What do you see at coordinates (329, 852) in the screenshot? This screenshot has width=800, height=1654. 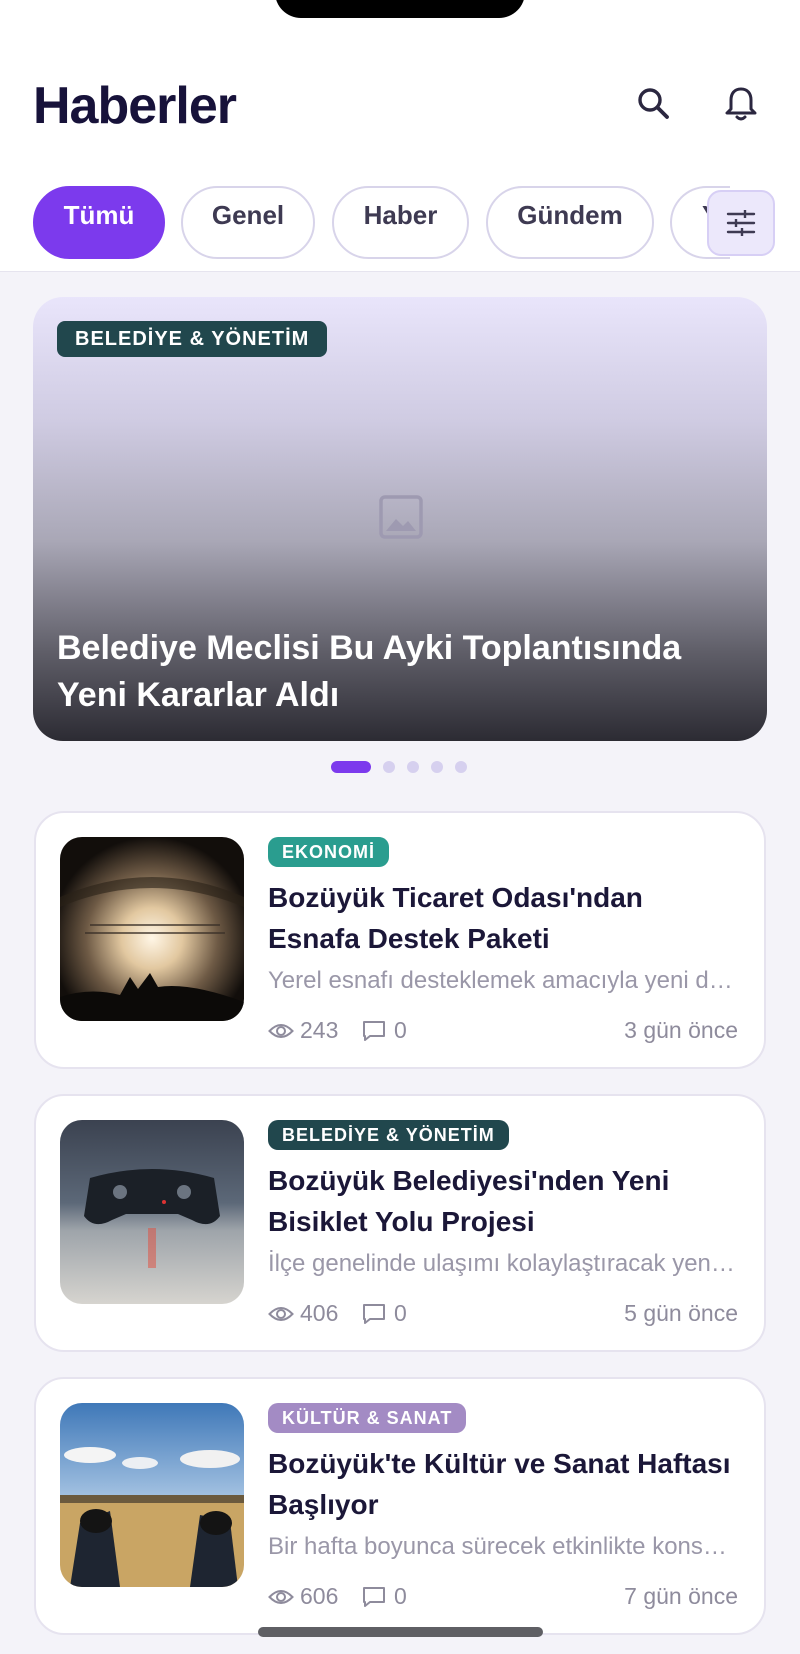 I see `news-category-tag: EKONOMİ` at bounding box center [329, 852].